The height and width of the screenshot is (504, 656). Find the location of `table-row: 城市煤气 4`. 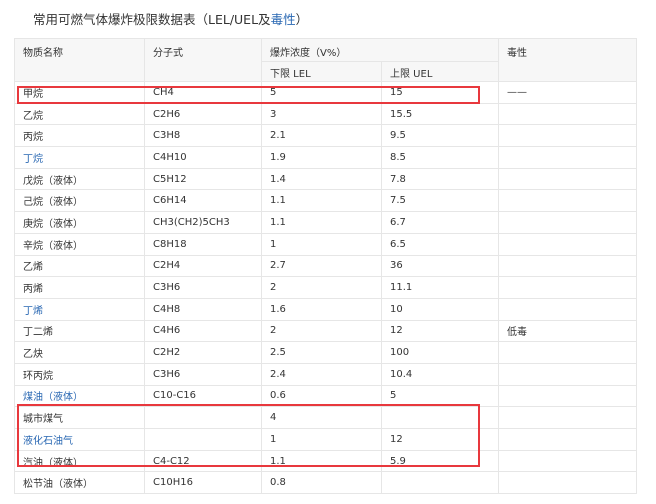

table-row: 城市煤气 4 is located at coordinates (325, 417).